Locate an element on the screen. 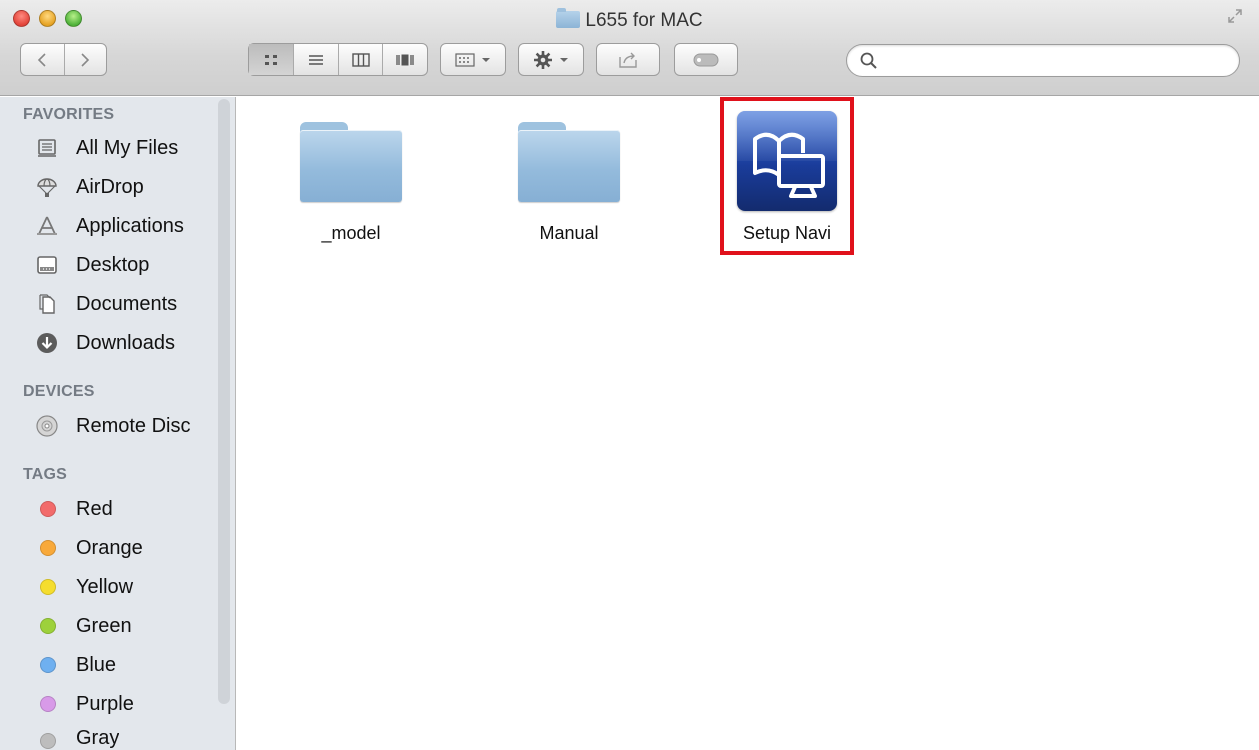 This screenshot has height=750, width=1259. sidebar-item-label: Desktop is located at coordinates (113, 264).